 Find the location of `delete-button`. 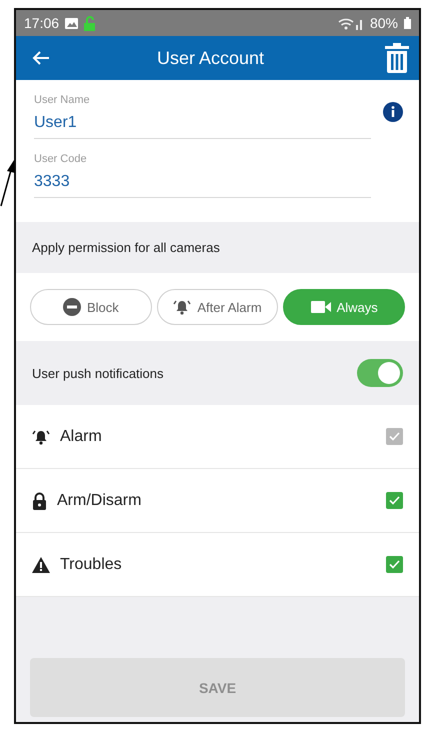

delete-button is located at coordinates (397, 58).